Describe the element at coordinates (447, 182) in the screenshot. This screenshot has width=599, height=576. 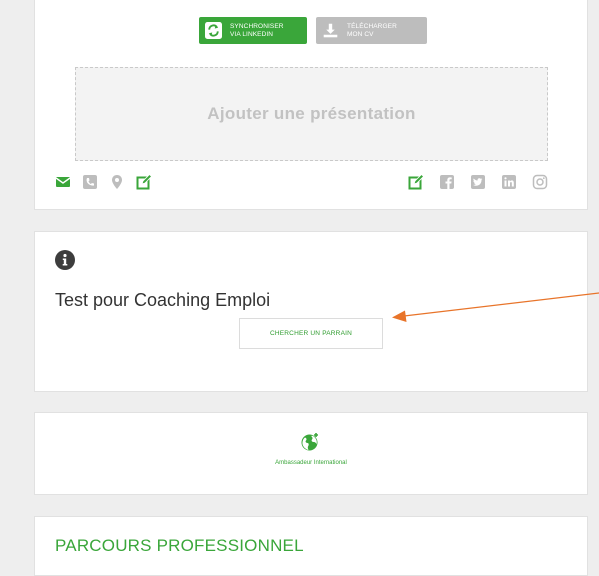
I see `facebook-icon` at that location.